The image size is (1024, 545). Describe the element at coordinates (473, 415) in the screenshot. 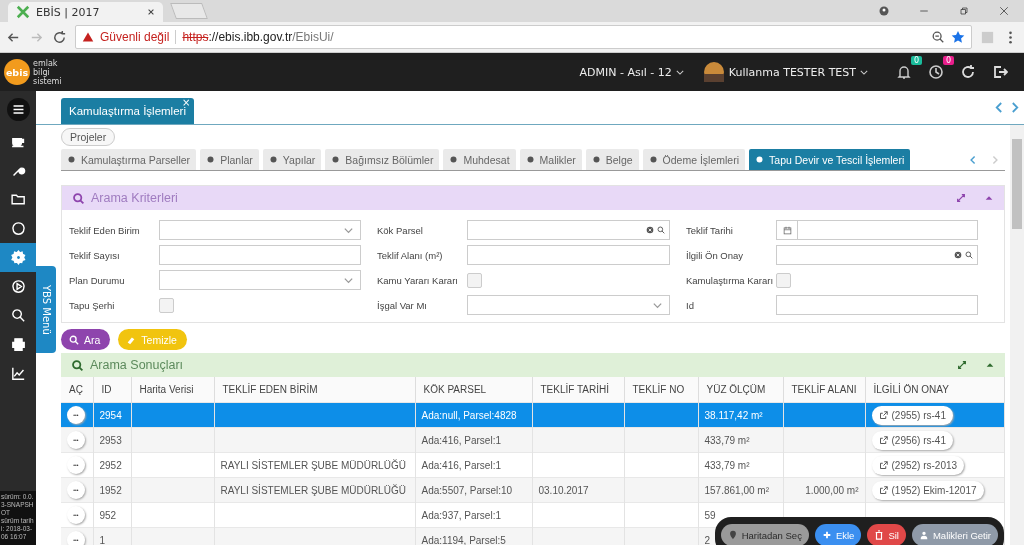

I see `table-cell: Ada:null, Parsel:4828` at that location.